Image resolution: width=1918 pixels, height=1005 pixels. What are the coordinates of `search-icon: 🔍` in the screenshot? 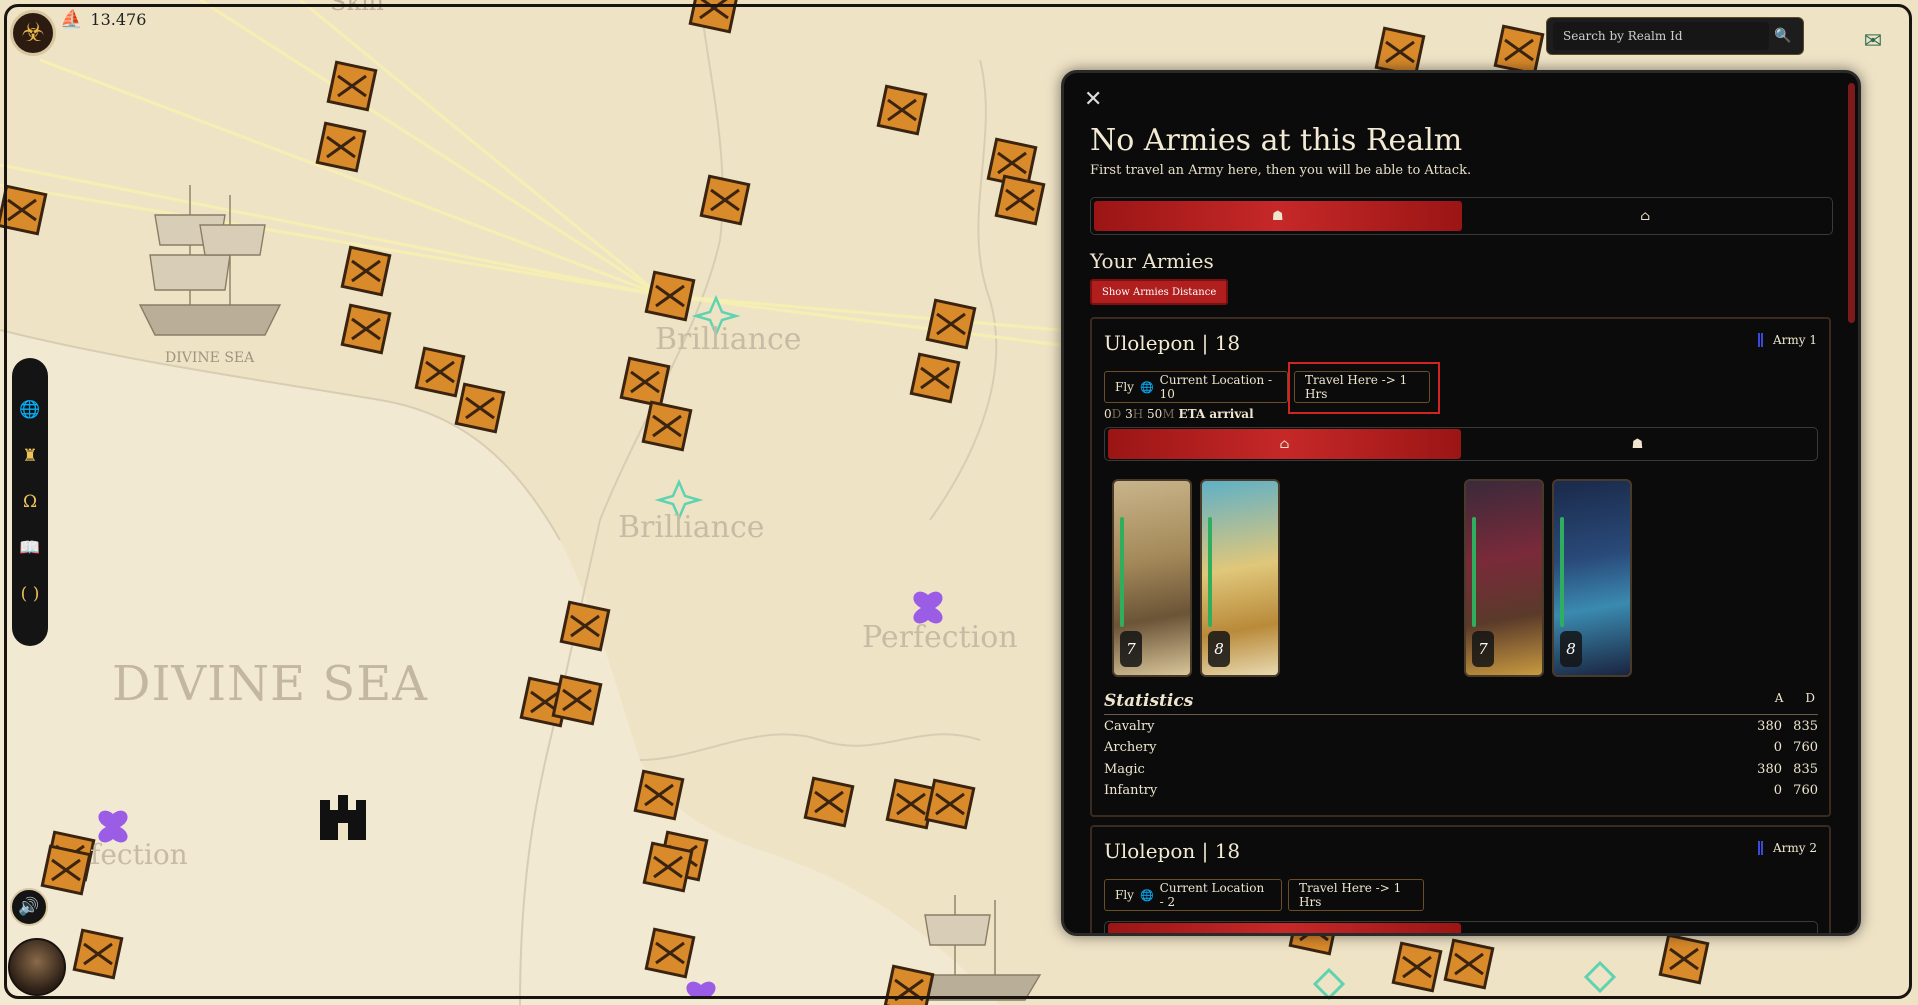 It's located at (1783, 36).